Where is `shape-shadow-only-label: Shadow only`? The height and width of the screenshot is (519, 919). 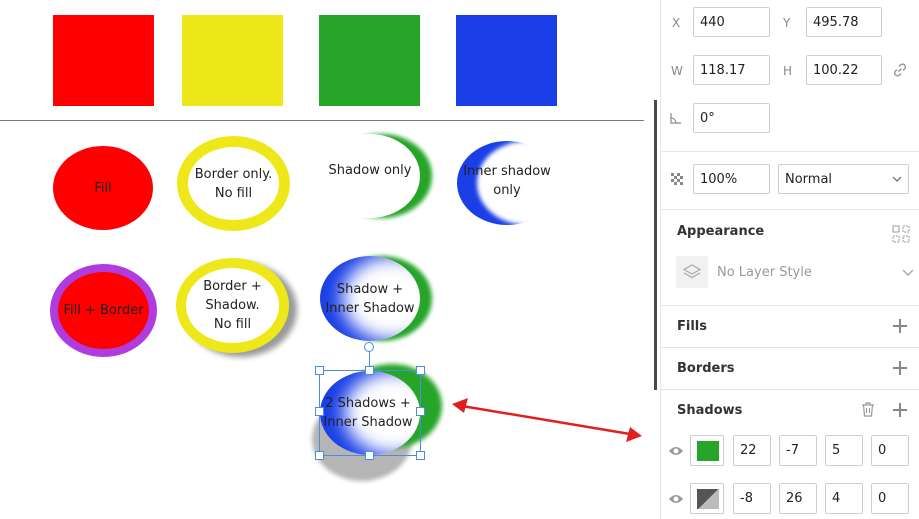 shape-shadow-only-label: Shadow only is located at coordinates (370, 170).